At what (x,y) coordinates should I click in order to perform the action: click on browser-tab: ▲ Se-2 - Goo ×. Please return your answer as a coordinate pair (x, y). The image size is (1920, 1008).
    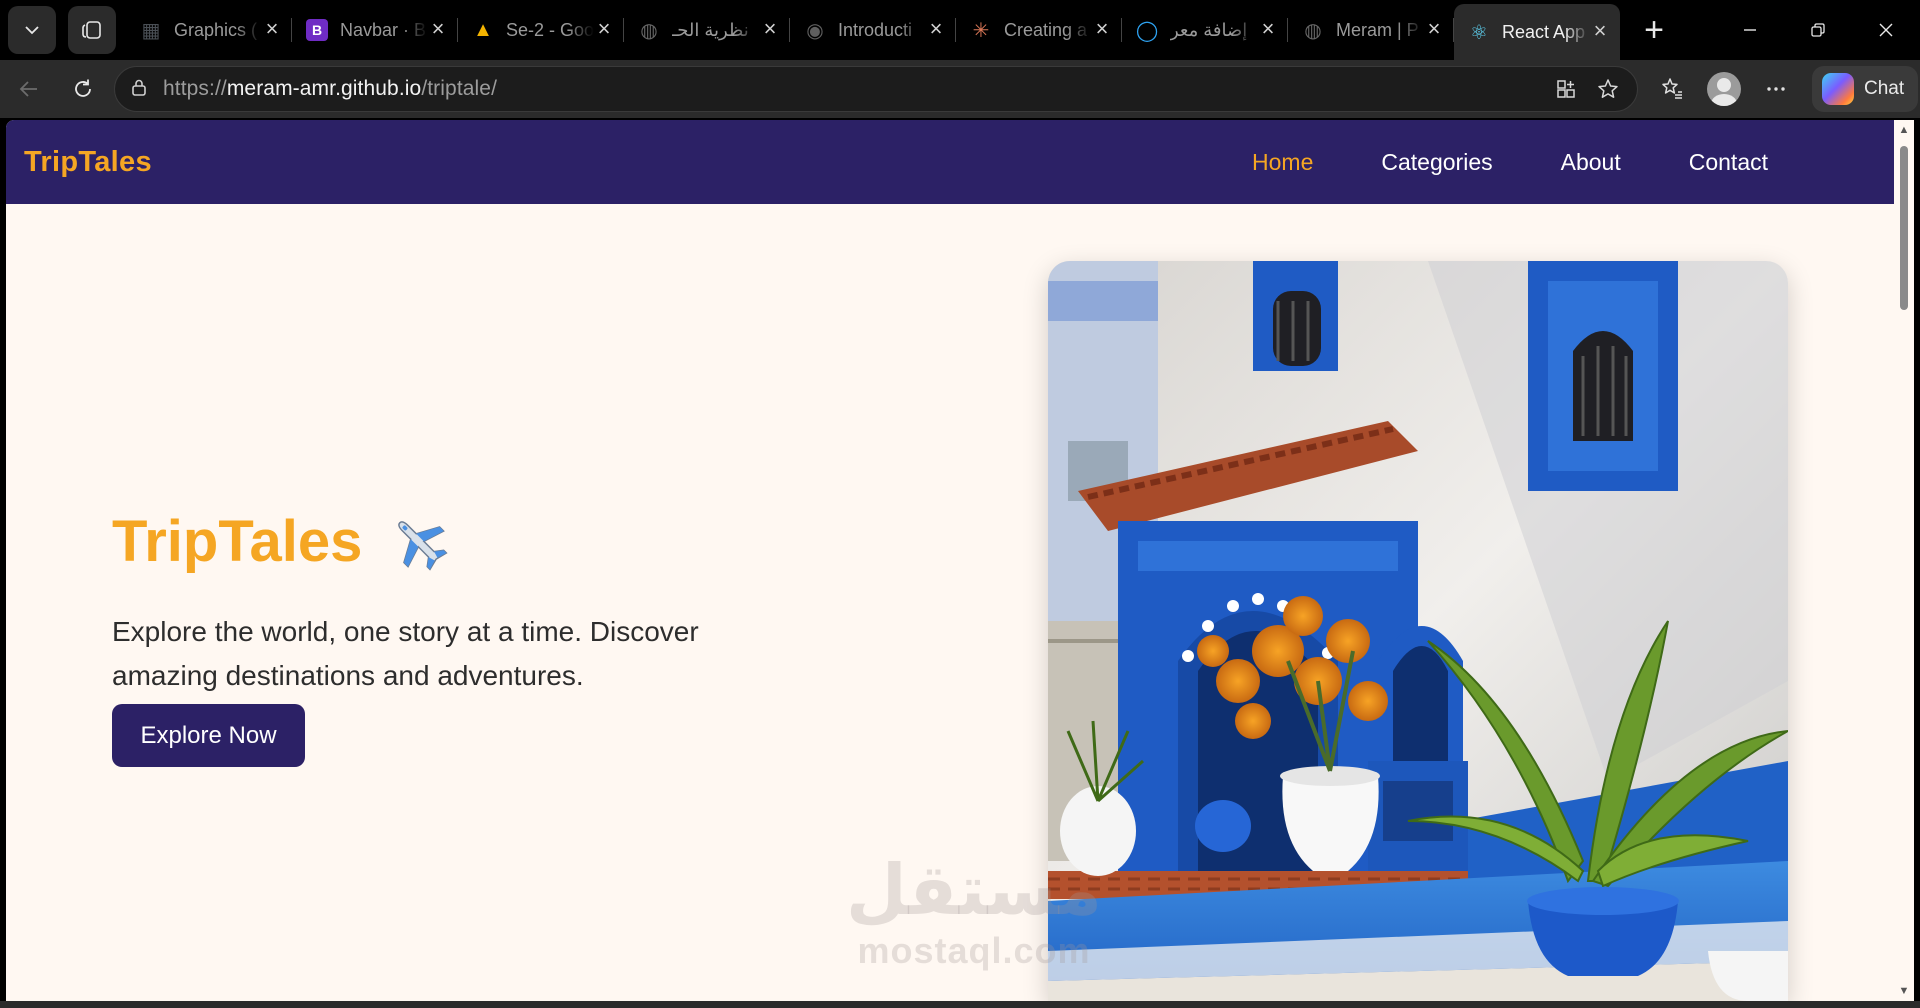
    Looking at the image, I should click on (541, 30).